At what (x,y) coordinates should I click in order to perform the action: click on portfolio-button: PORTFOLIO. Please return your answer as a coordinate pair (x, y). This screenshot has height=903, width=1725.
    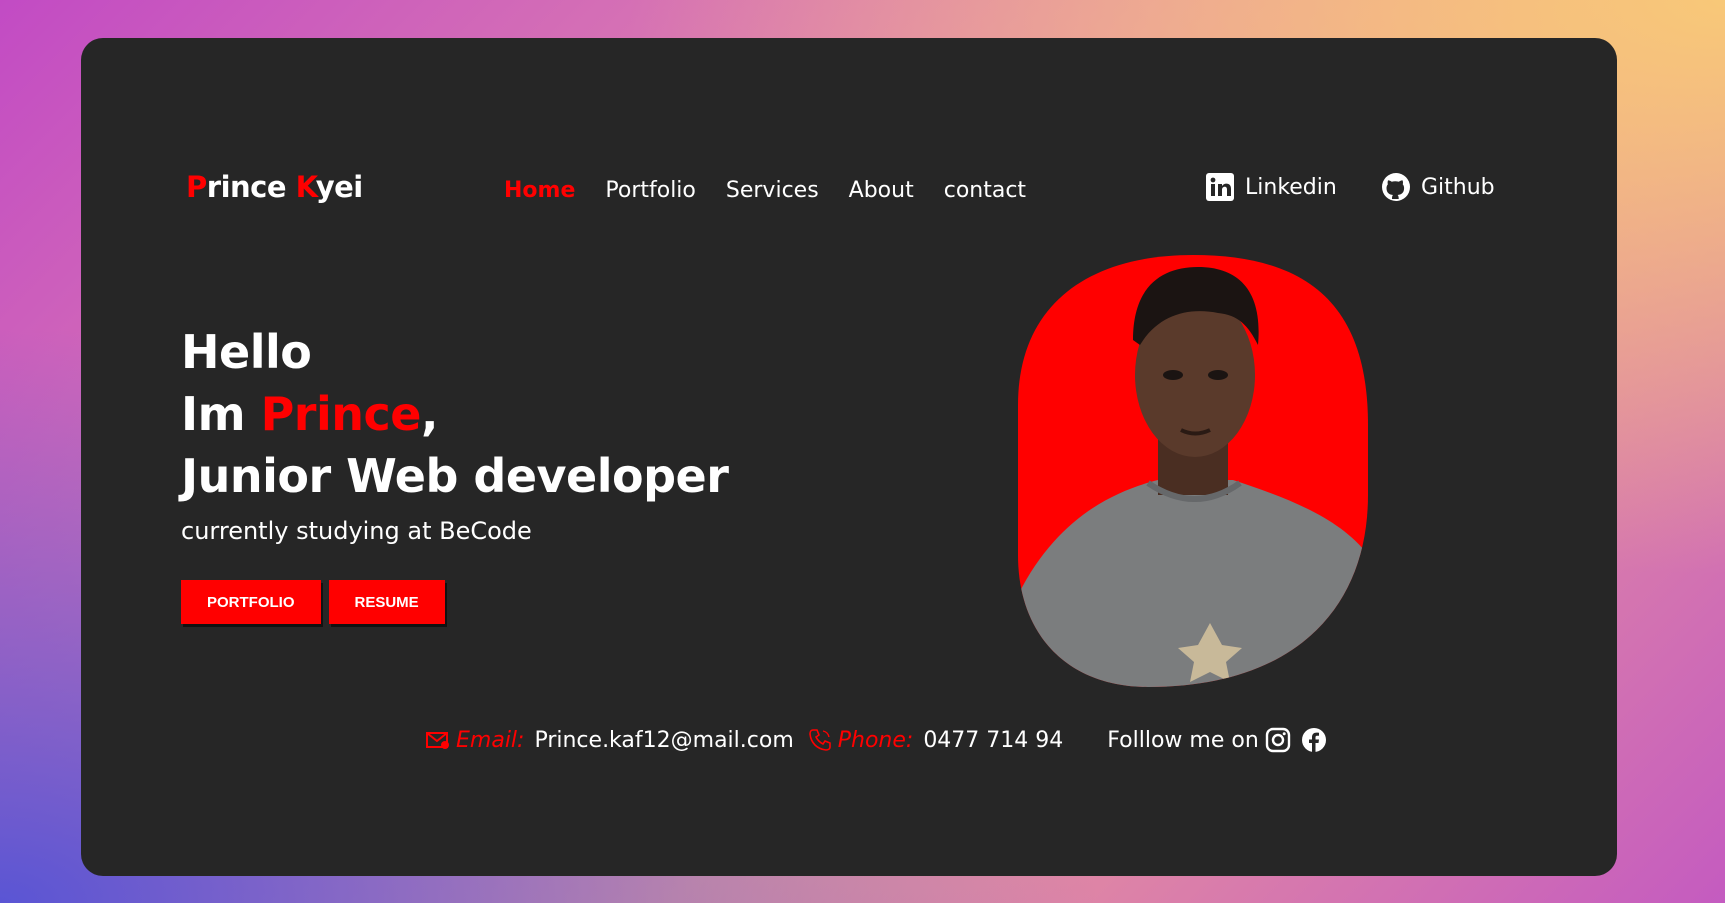
    Looking at the image, I should click on (251, 602).